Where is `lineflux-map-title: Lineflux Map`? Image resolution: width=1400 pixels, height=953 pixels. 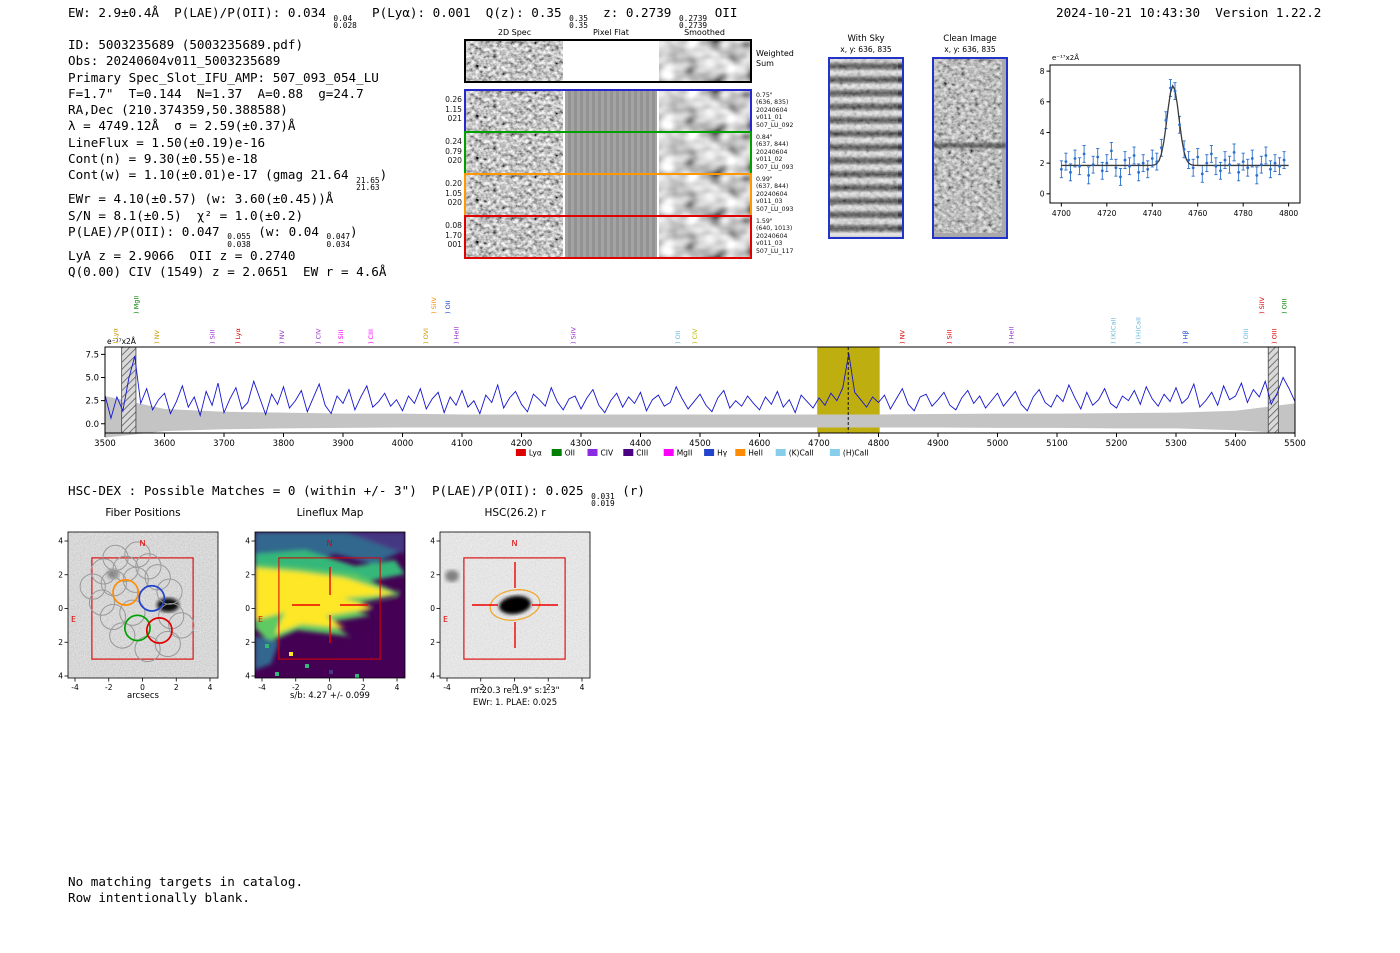
lineflux-map-title: Lineflux Map is located at coordinates (330, 513).